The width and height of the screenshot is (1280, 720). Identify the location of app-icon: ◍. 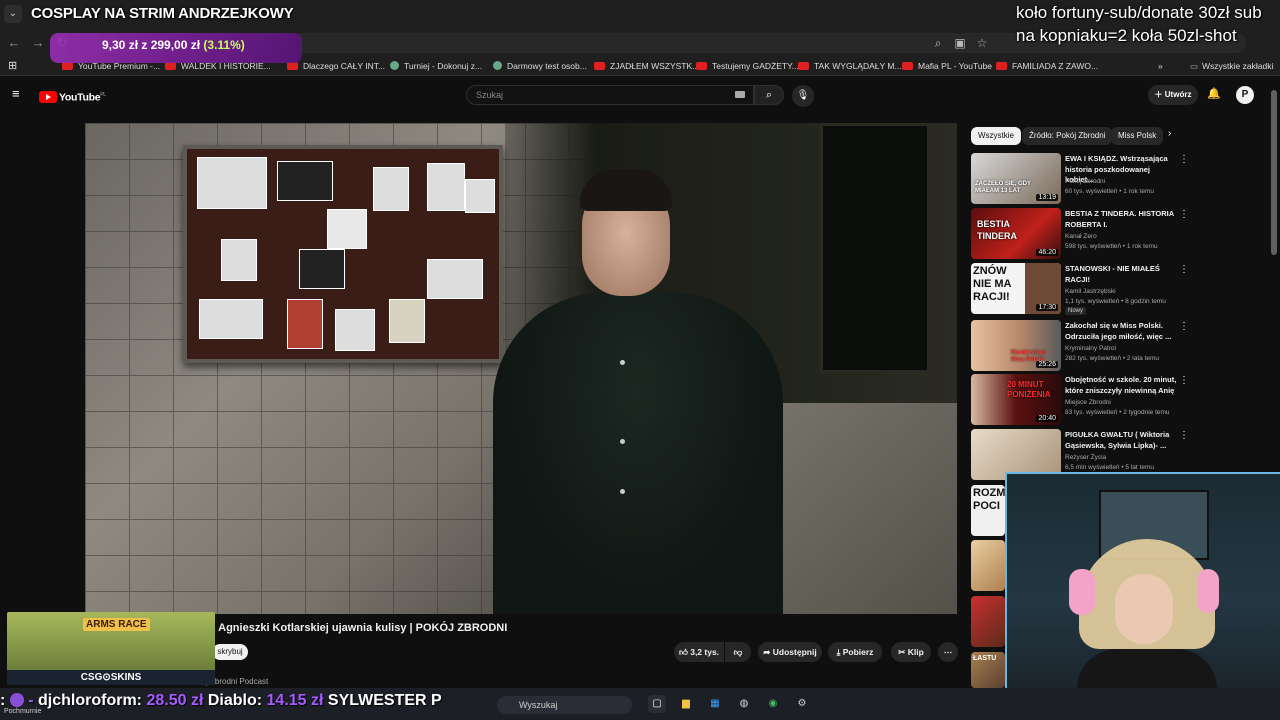
(744, 704).